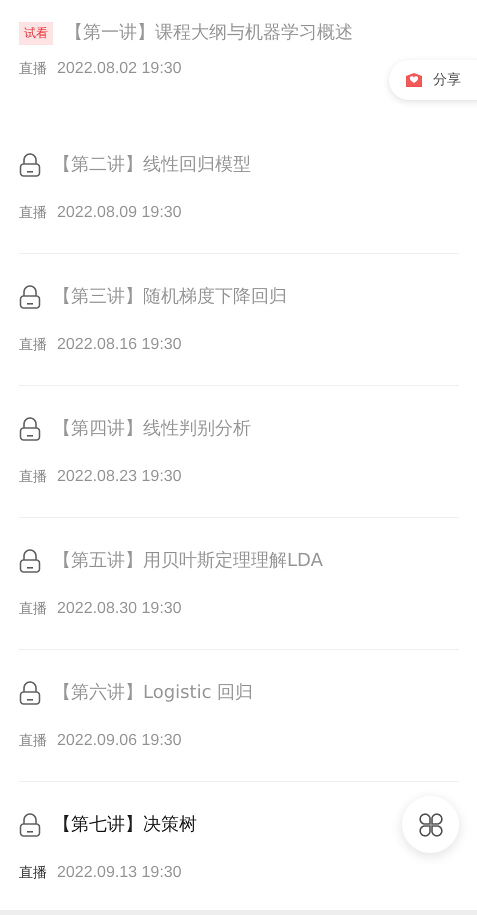 This screenshot has height=915, width=477. What do you see at coordinates (152, 165) in the screenshot?
I see `lesson-title: 【第二讲】线性回归模型` at bounding box center [152, 165].